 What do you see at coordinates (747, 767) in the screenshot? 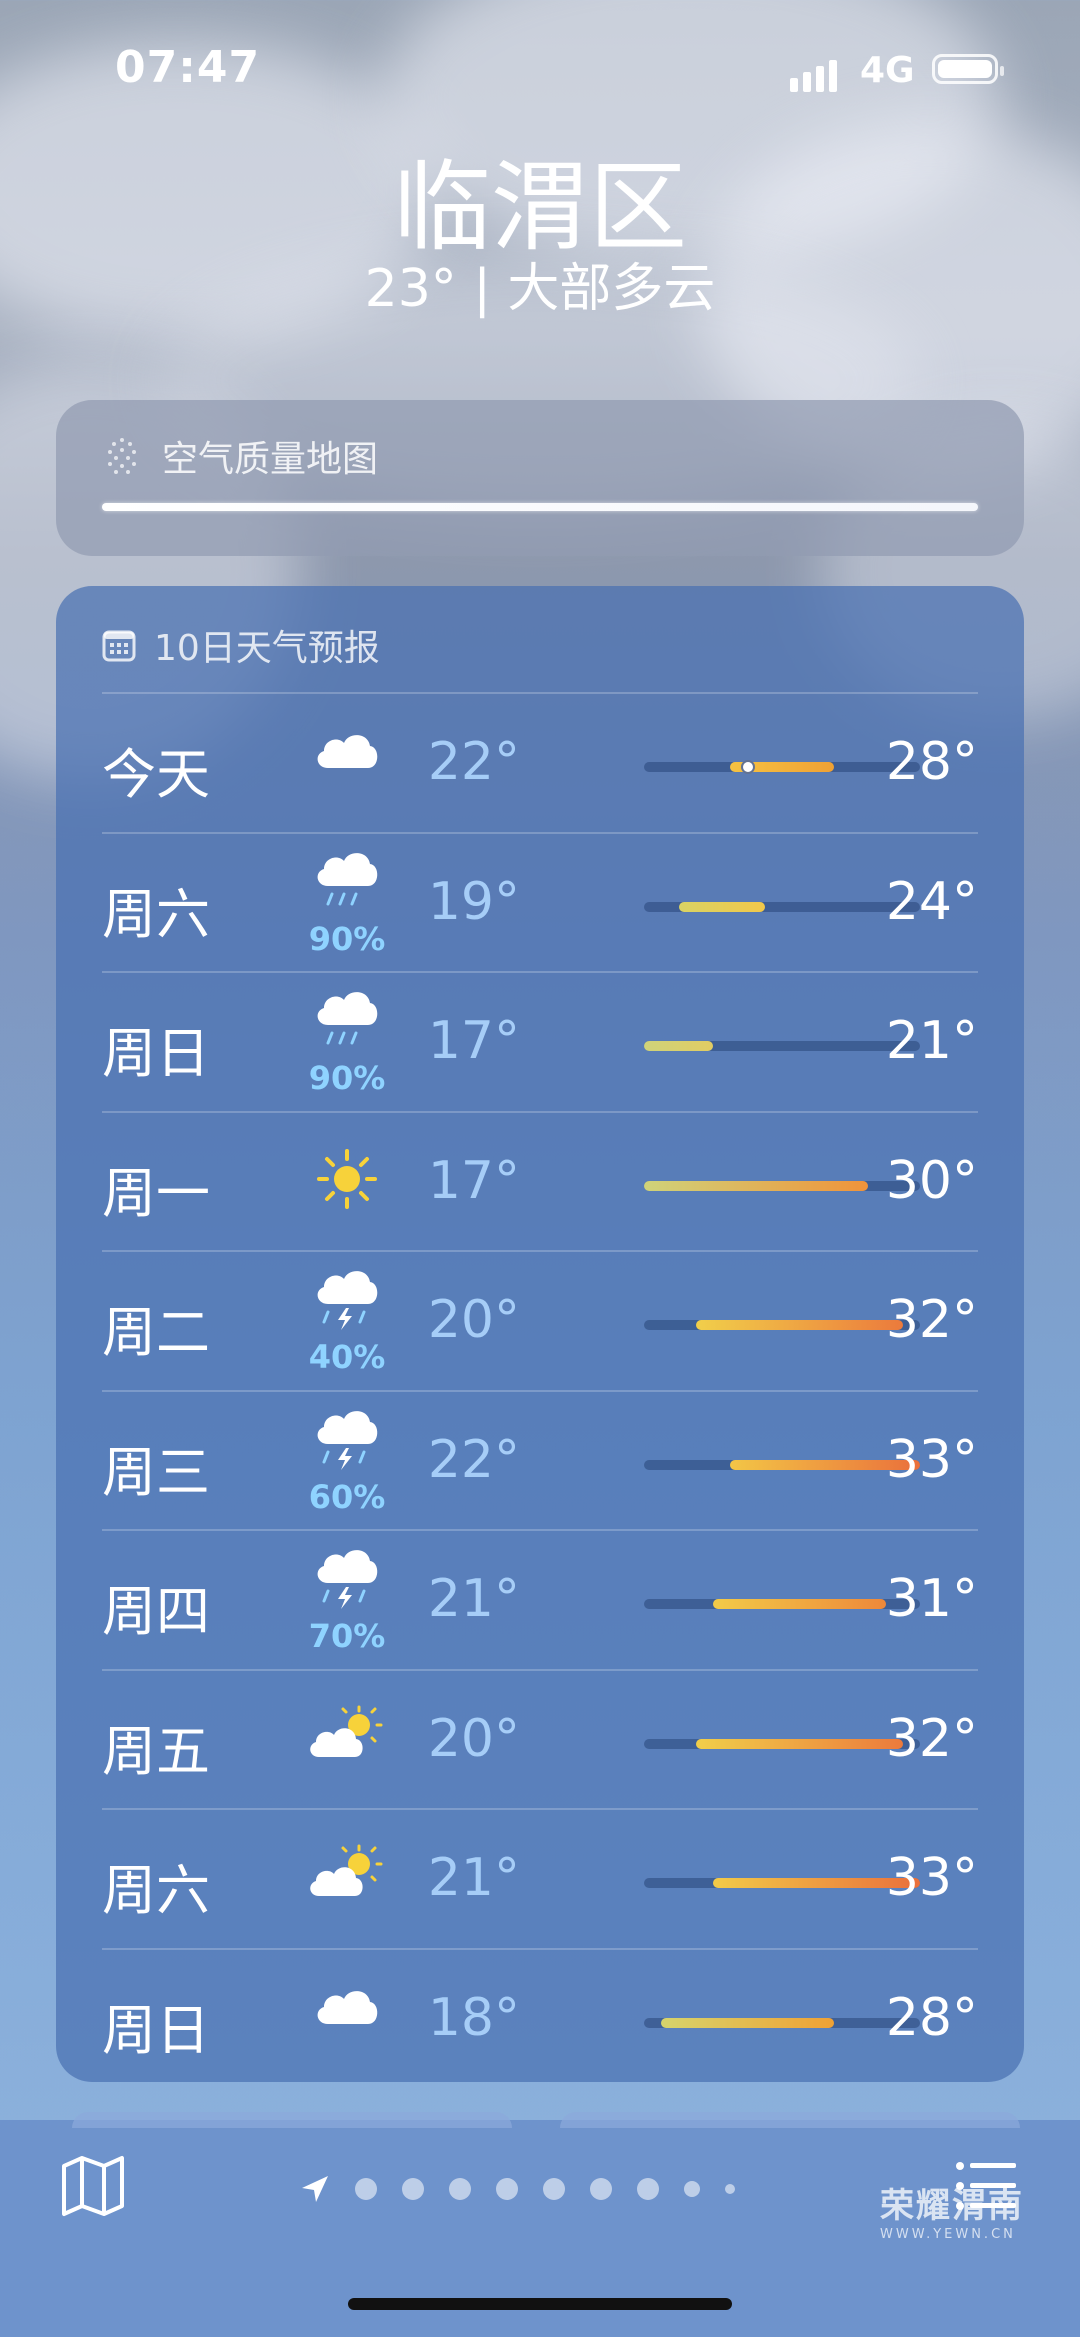
I see `current-temp-marker` at bounding box center [747, 767].